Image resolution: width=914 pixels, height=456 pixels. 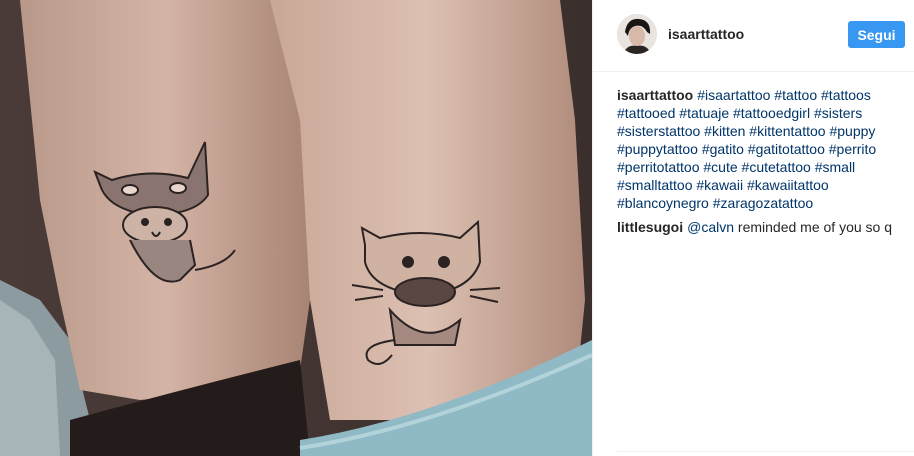 What do you see at coordinates (852, 149) in the screenshot?
I see `hashtag-link: #perrito` at bounding box center [852, 149].